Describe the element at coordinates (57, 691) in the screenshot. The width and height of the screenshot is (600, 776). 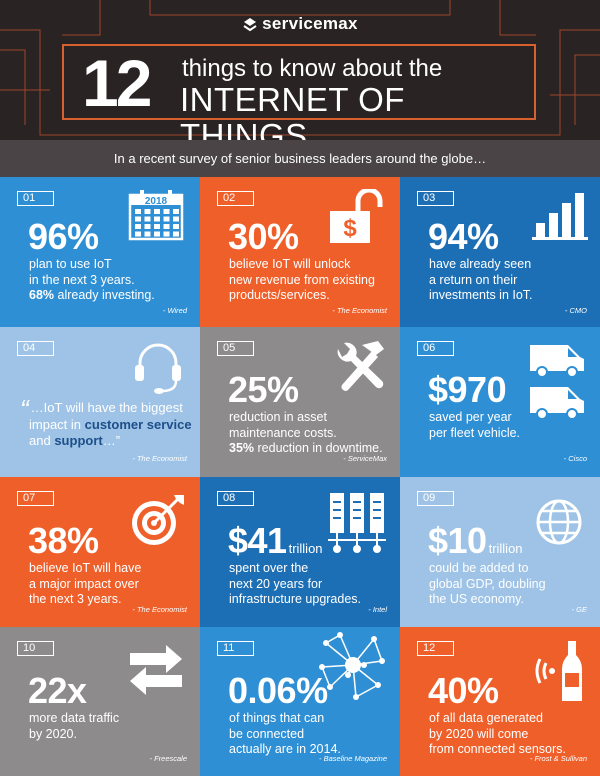
I see `tile-stat: 22x` at that location.